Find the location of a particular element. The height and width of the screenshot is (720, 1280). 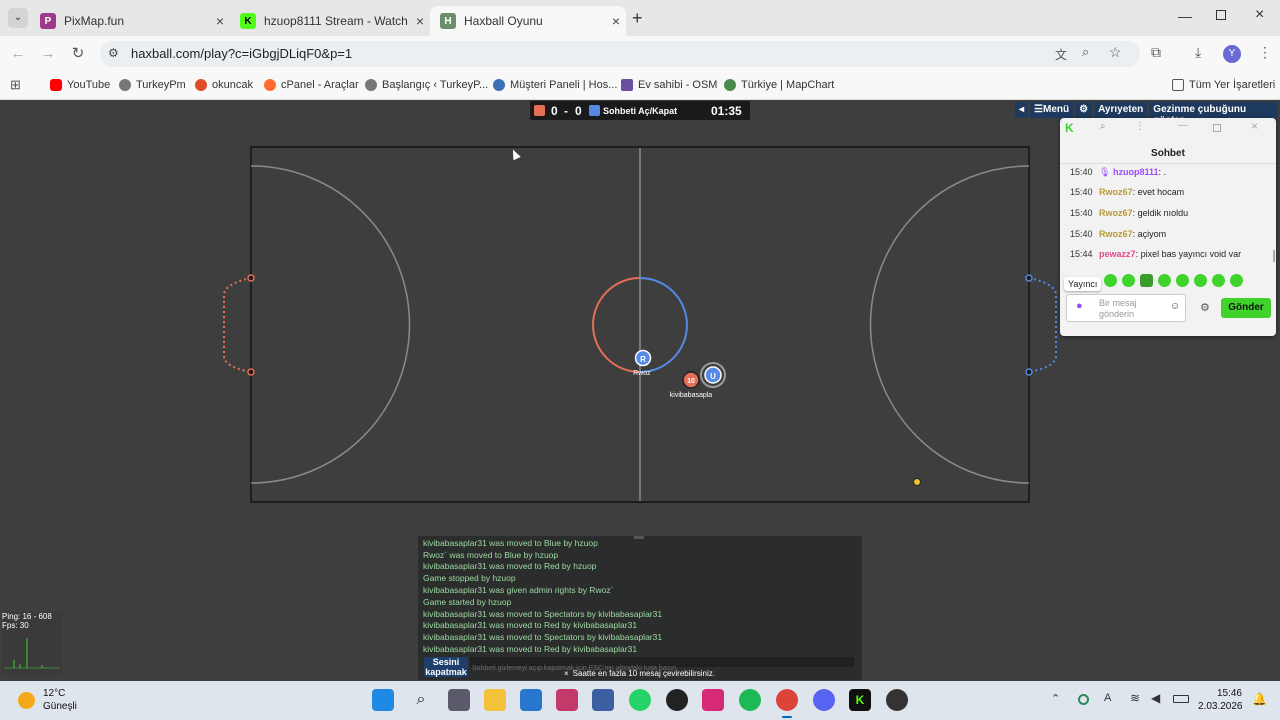

minimize-button: — is located at coordinates (1185, 16).